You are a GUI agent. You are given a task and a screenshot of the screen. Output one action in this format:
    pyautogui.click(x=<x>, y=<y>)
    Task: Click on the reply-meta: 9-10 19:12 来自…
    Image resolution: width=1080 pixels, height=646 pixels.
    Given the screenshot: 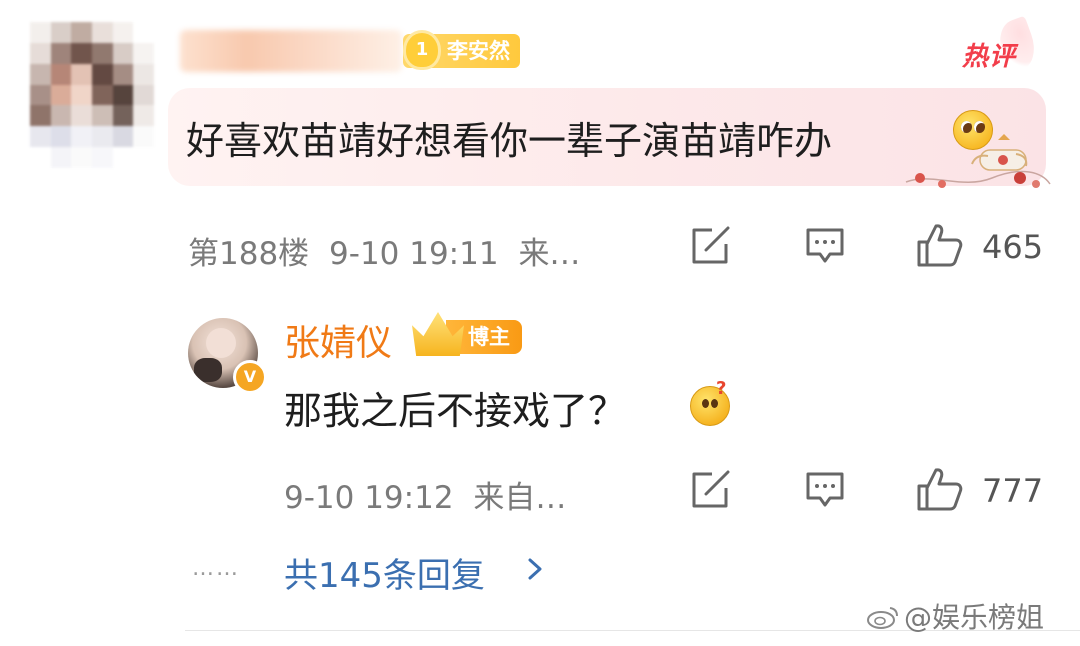 What is the action you would take?
    pyautogui.click(x=425, y=494)
    